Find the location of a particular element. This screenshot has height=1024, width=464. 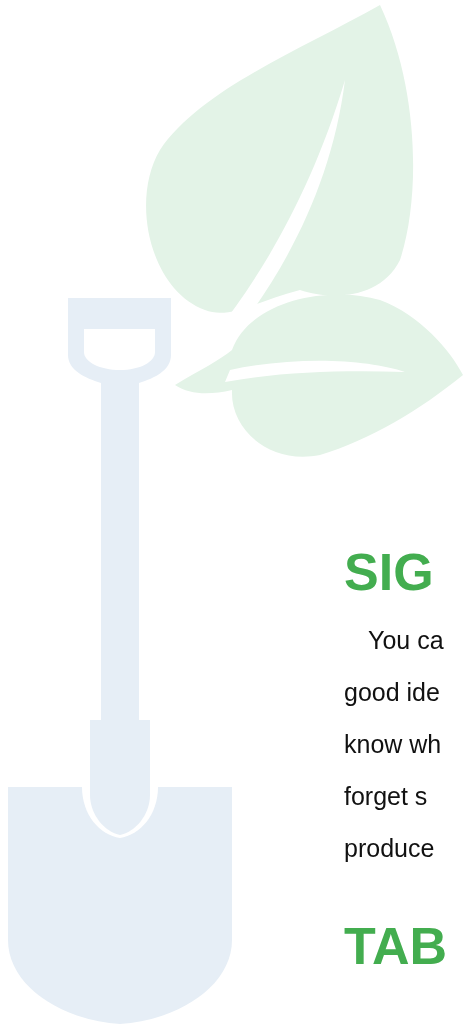

paragraph-line: know wh is located at coordinates (393, 744).